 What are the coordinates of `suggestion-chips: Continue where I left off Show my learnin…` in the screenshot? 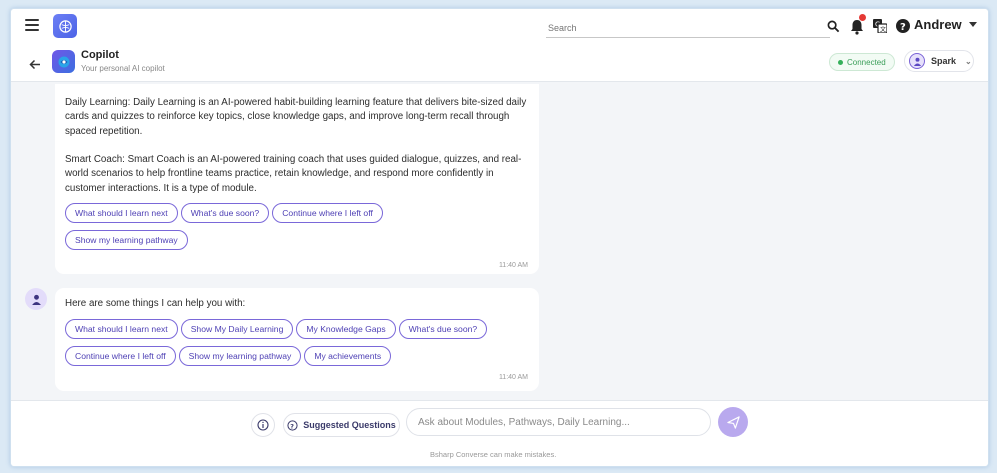 It's located at (229, 356).